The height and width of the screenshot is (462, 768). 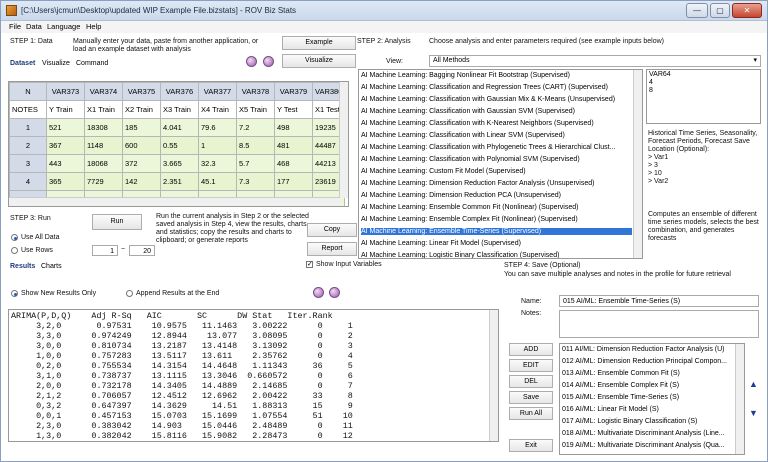 What do you see at coordinates (747, 10) in the screenshot?
I see `close-button: ✕` at bounding box center [747, 10].